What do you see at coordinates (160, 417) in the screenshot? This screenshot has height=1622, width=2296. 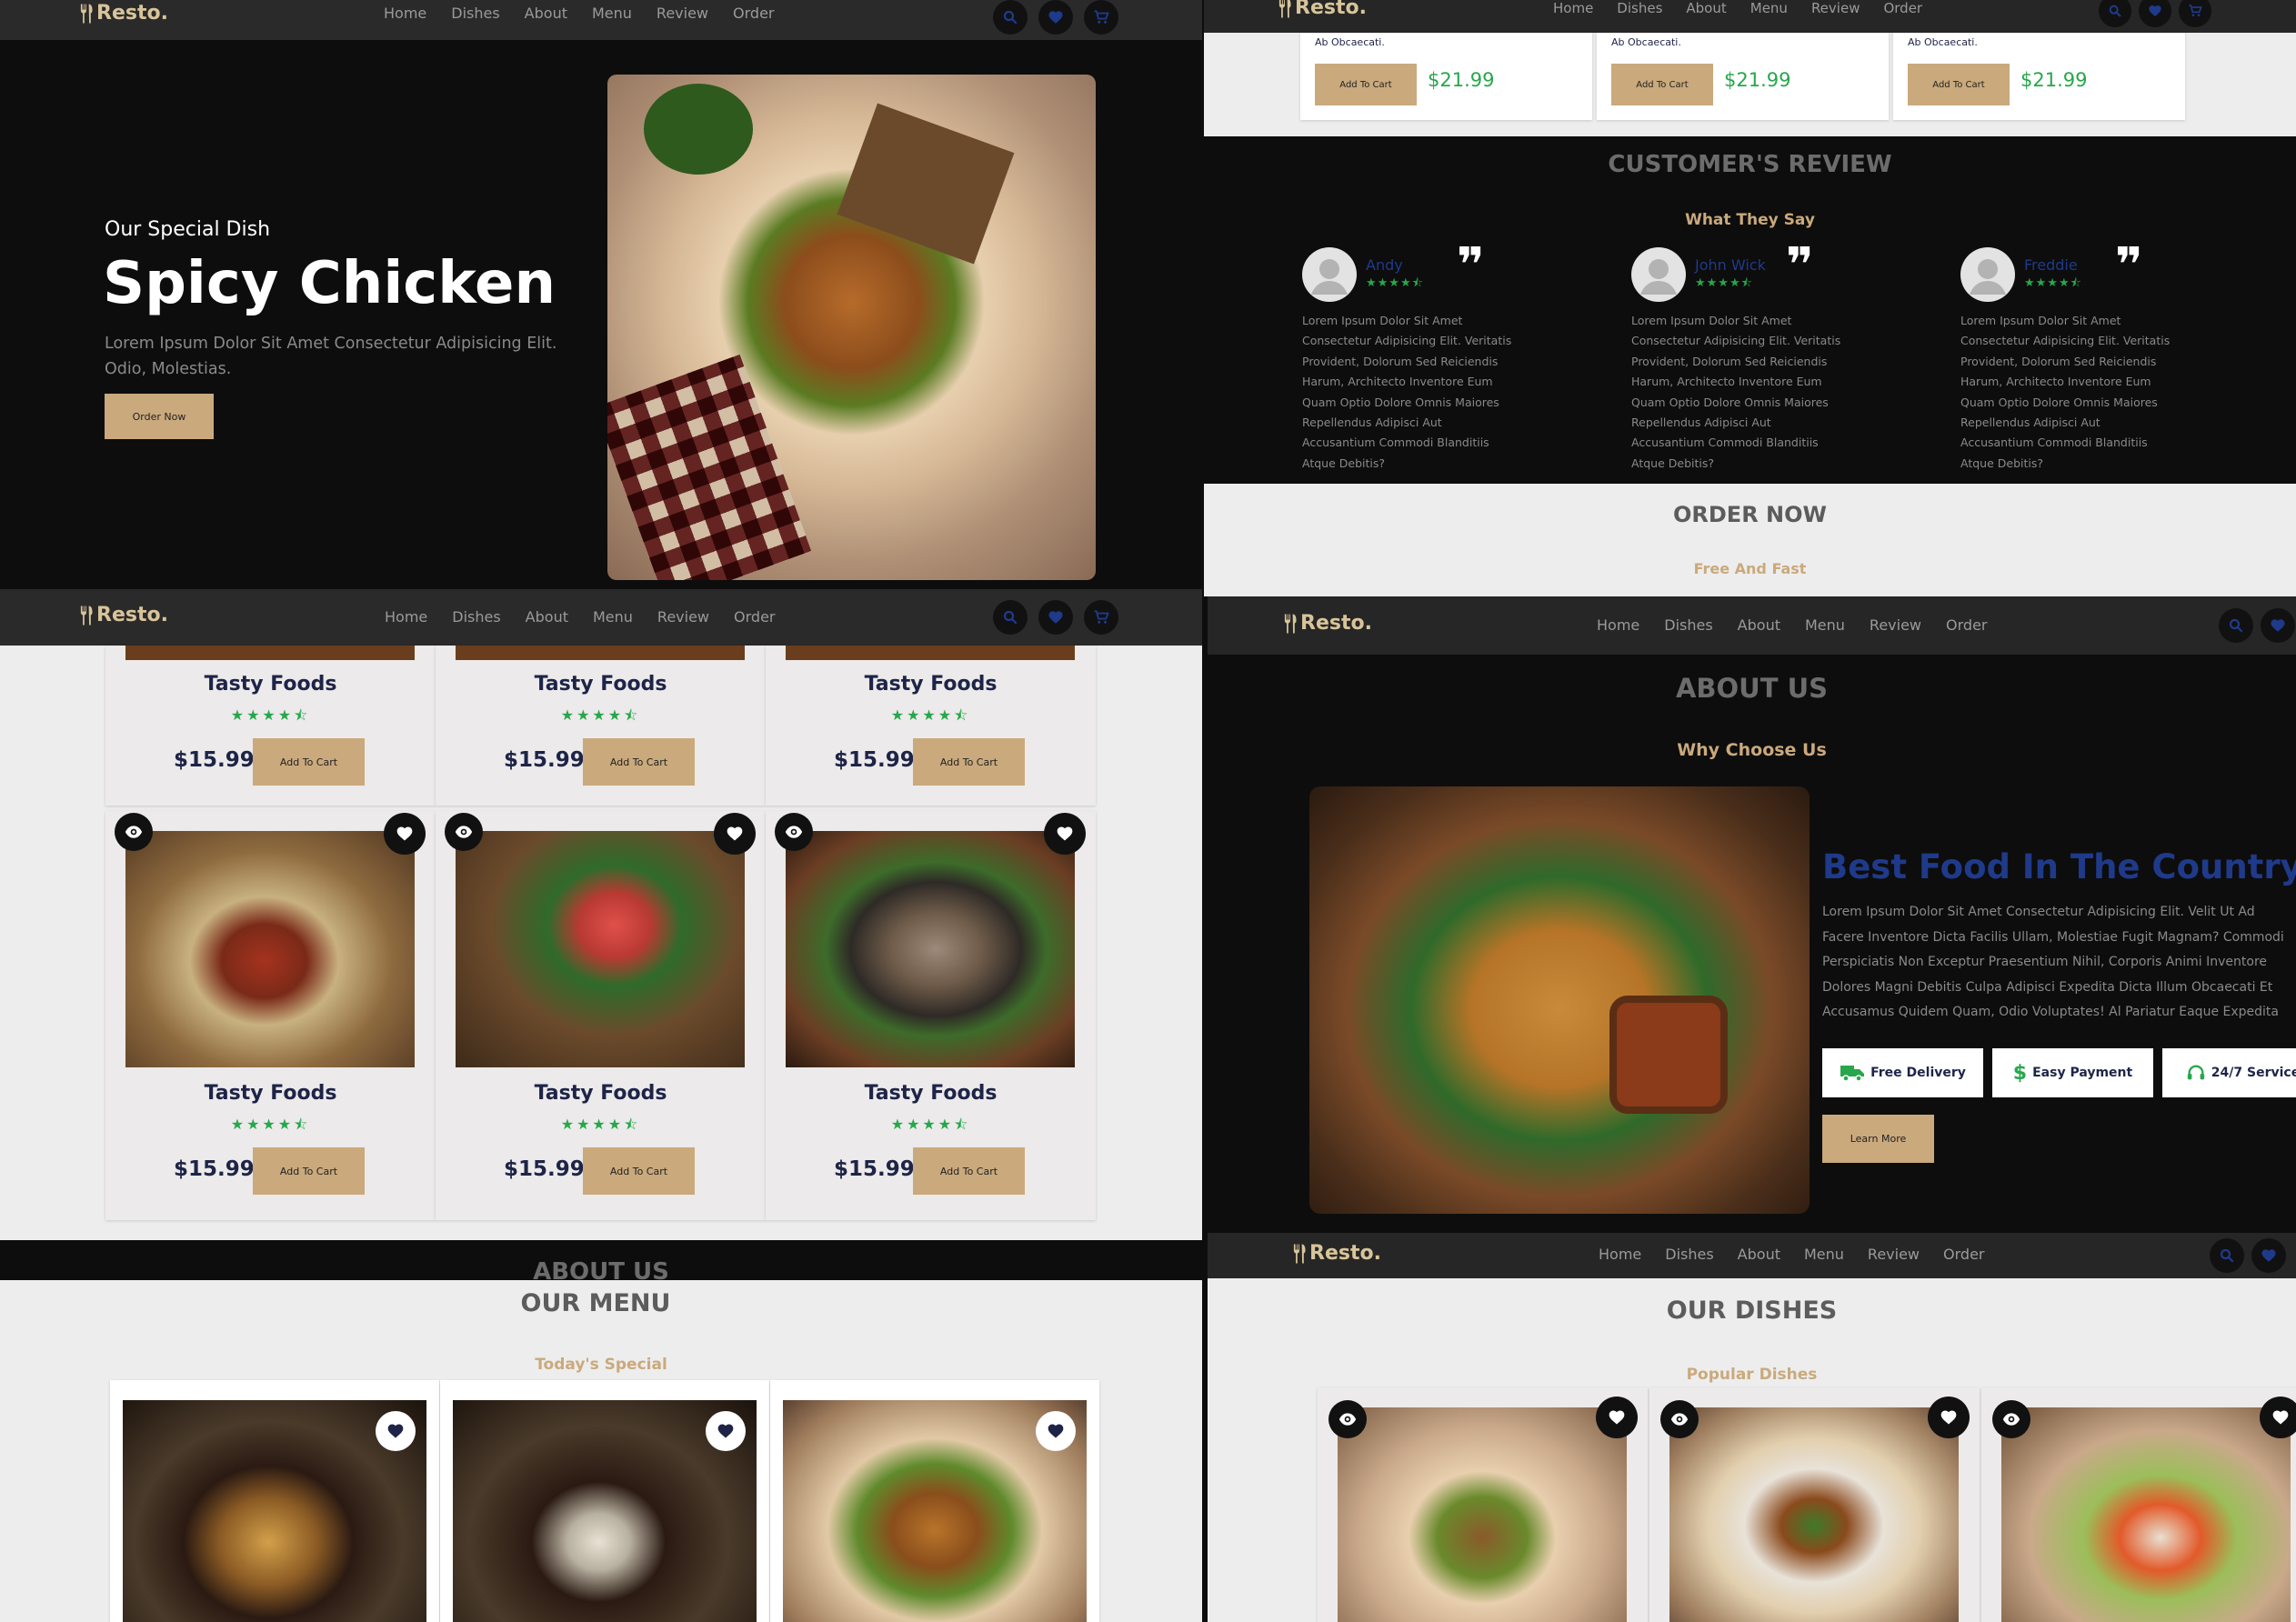 I see `order-now-button: Order Now` at bounding box center [160, 417].